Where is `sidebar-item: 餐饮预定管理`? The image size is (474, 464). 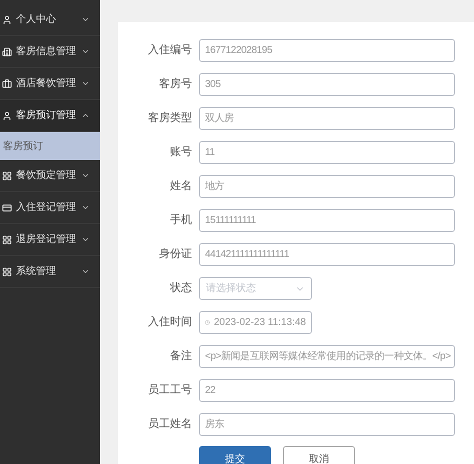
sidebar-item: 餐饮预定管理 is located at coordinates (50, 176).